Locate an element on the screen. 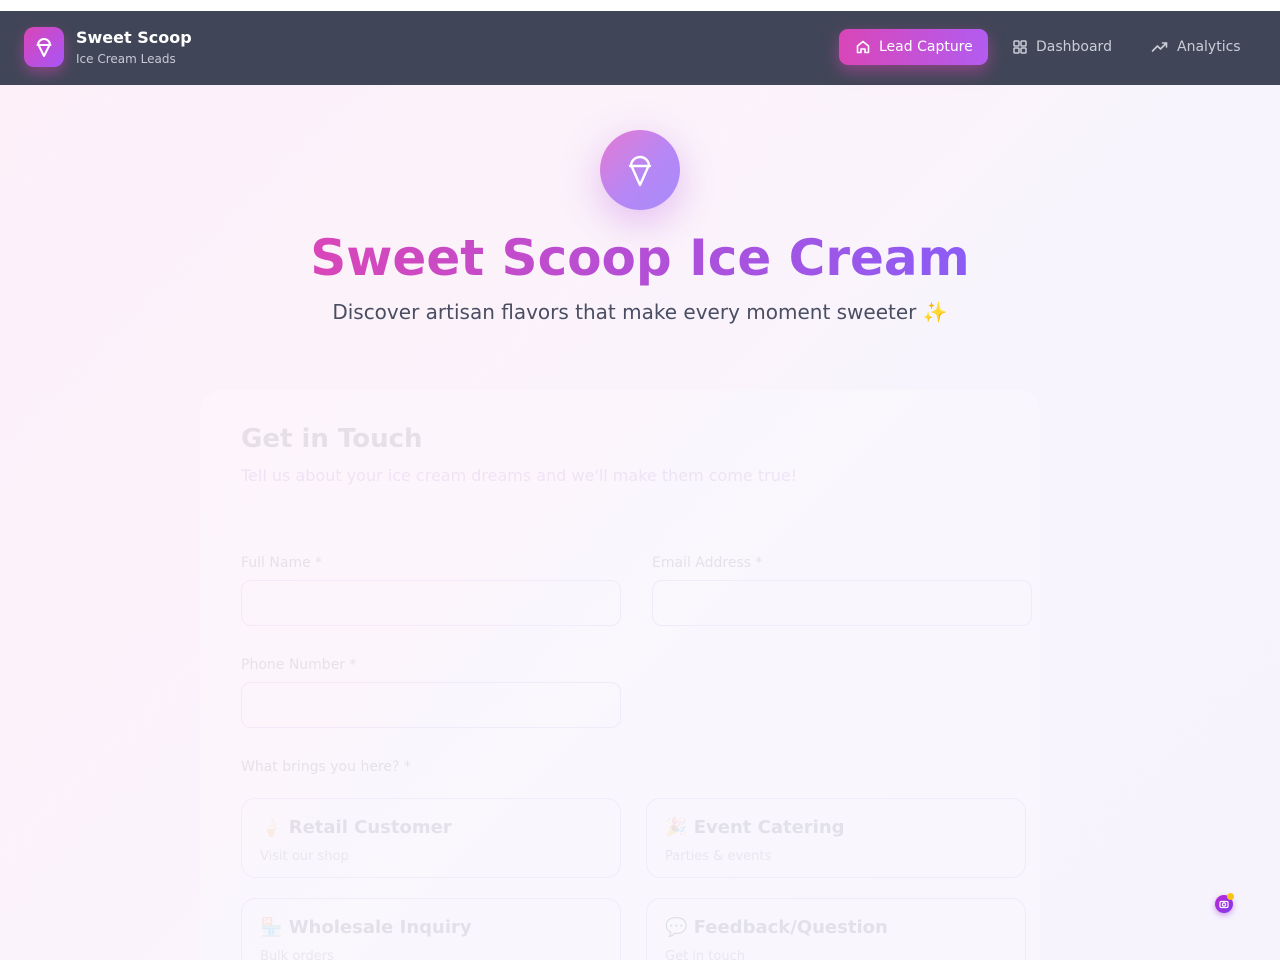 This screenshot has height=960, width=1280. nav-dashboard: Dashboard is located at coordinates (1062, 47).